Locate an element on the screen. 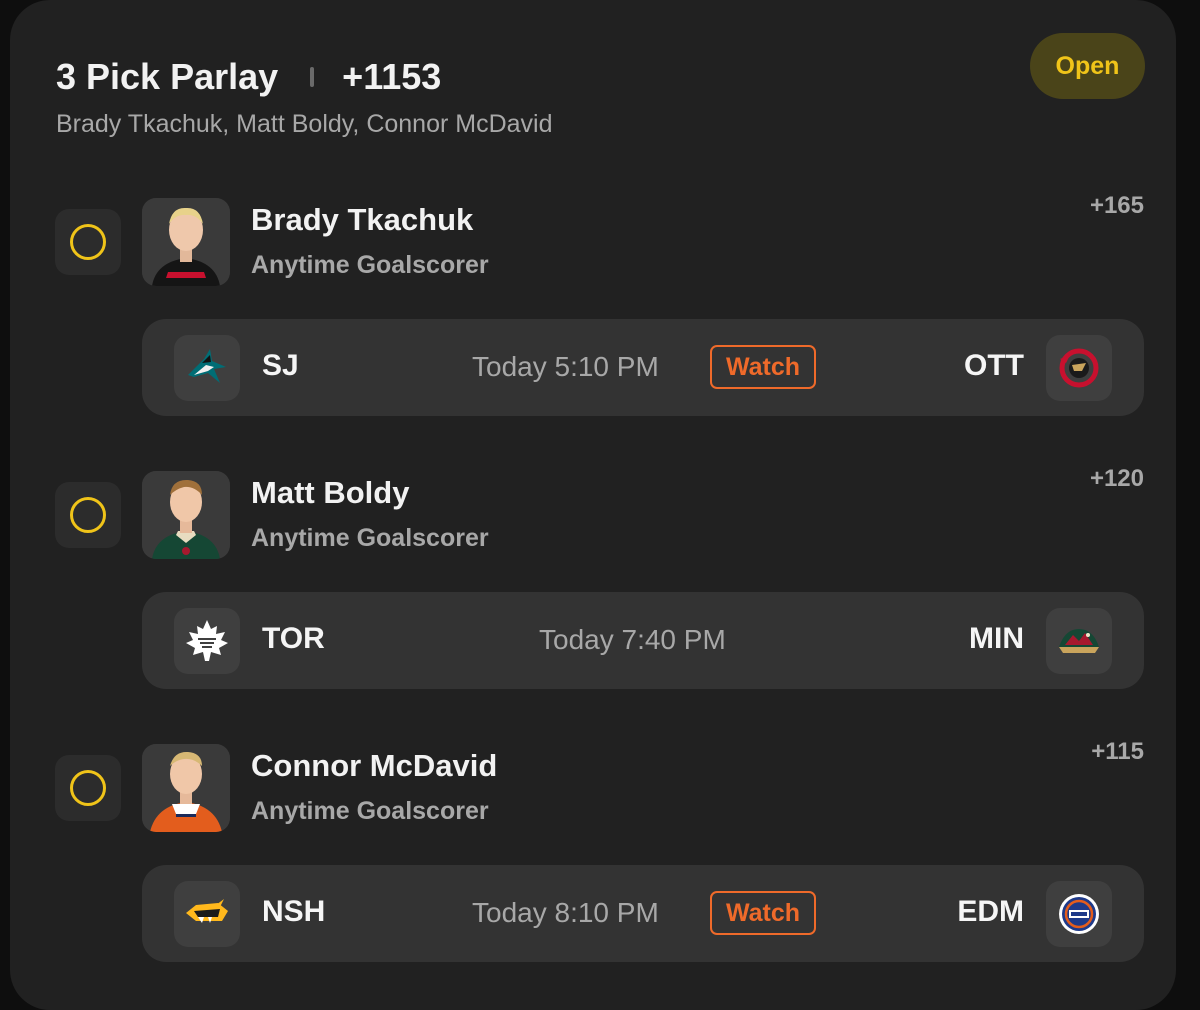 The width and height of the screenshot is (1200, 1010). status-badge: Open is located at coordinates (1087, 66).